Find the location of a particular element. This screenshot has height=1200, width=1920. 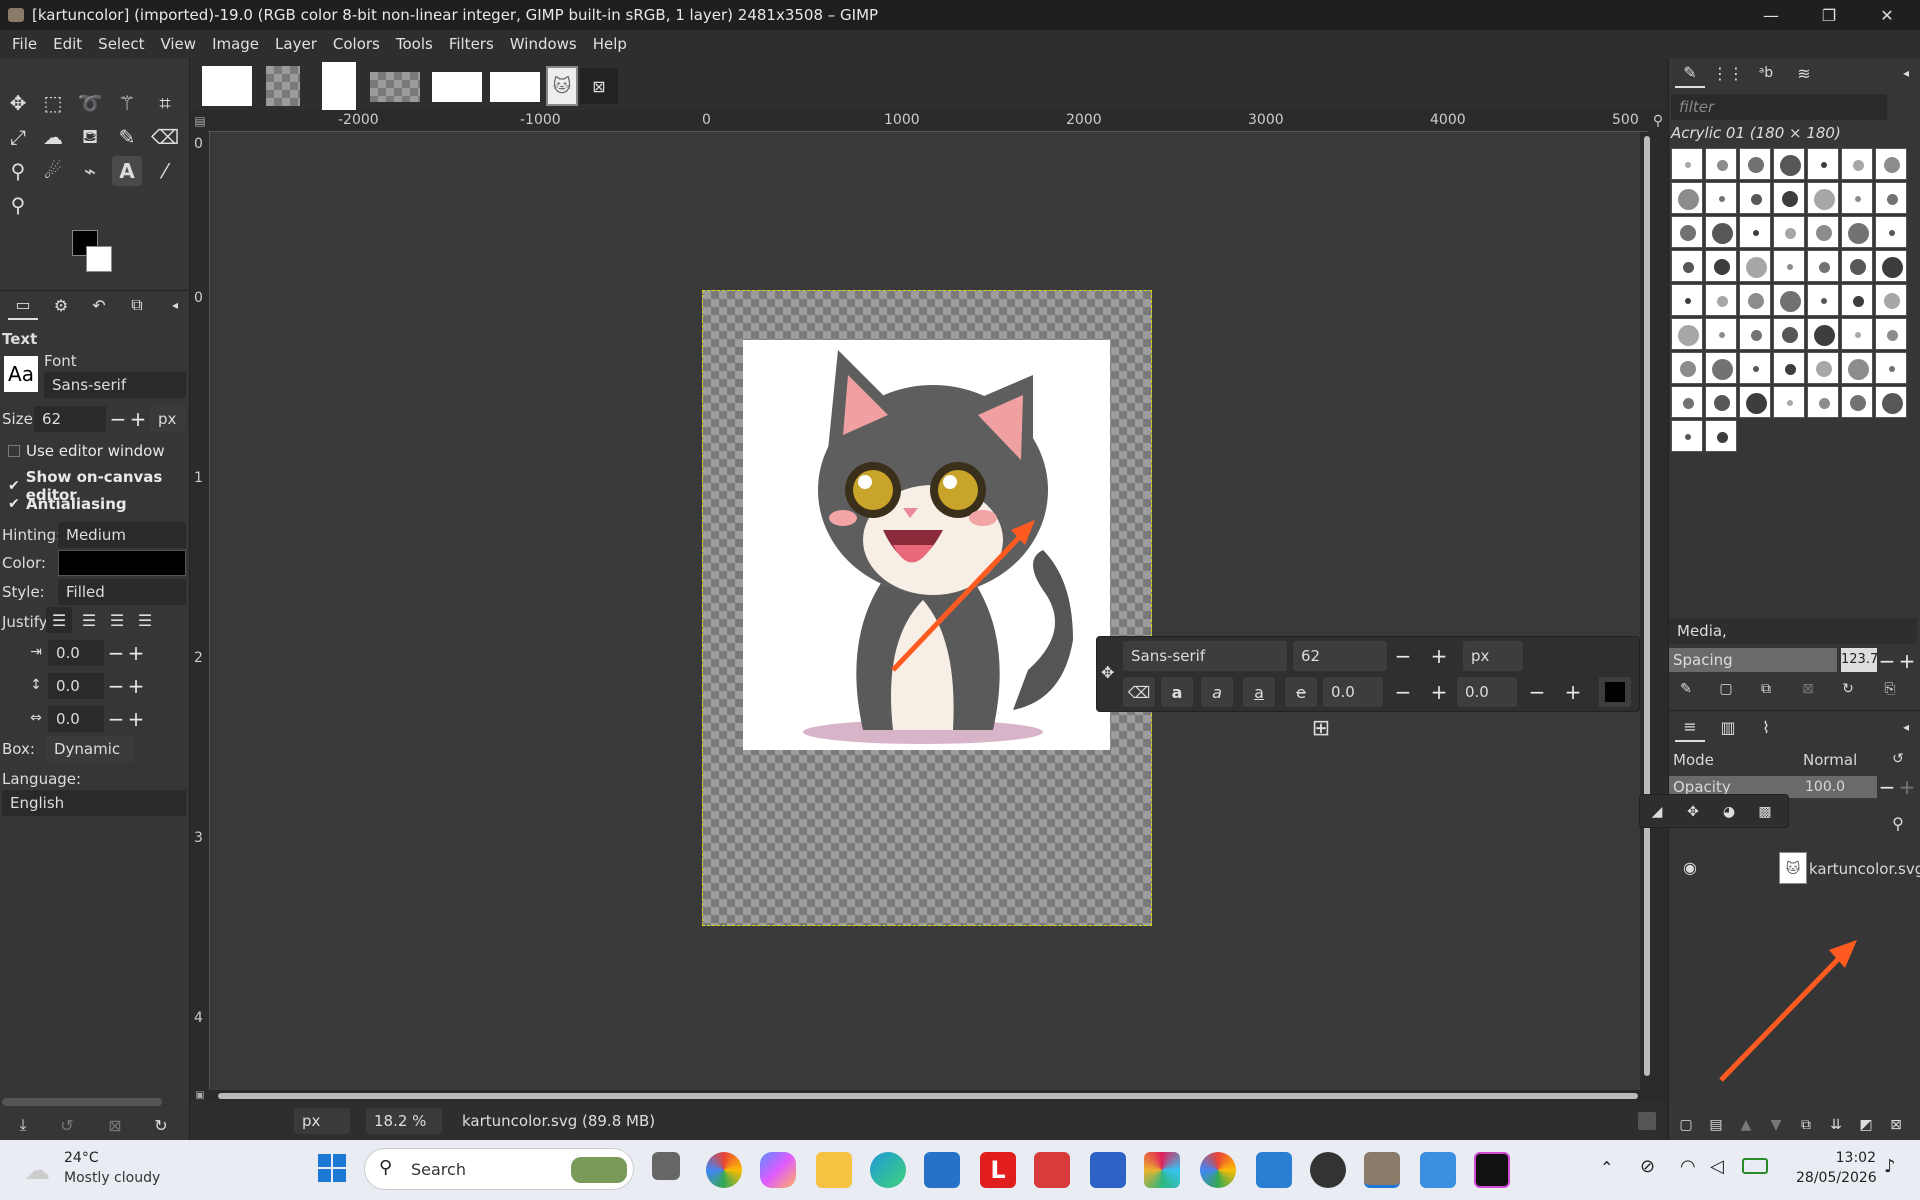

use-editor-window-checkbox: Use editor window is located at coordinates (86, 451).